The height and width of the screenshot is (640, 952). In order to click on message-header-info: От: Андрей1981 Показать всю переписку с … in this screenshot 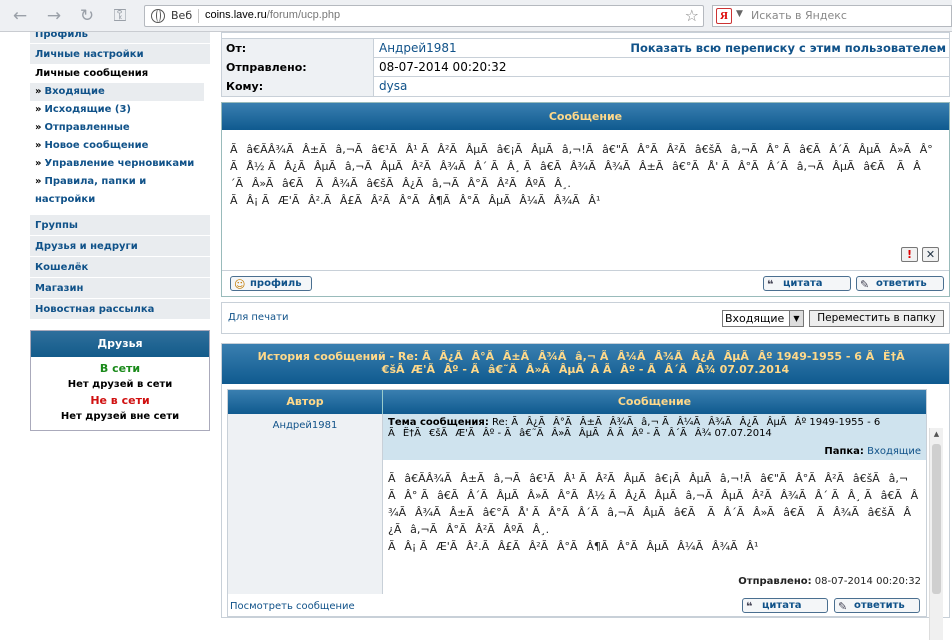, I will do `click(585, 64)`.